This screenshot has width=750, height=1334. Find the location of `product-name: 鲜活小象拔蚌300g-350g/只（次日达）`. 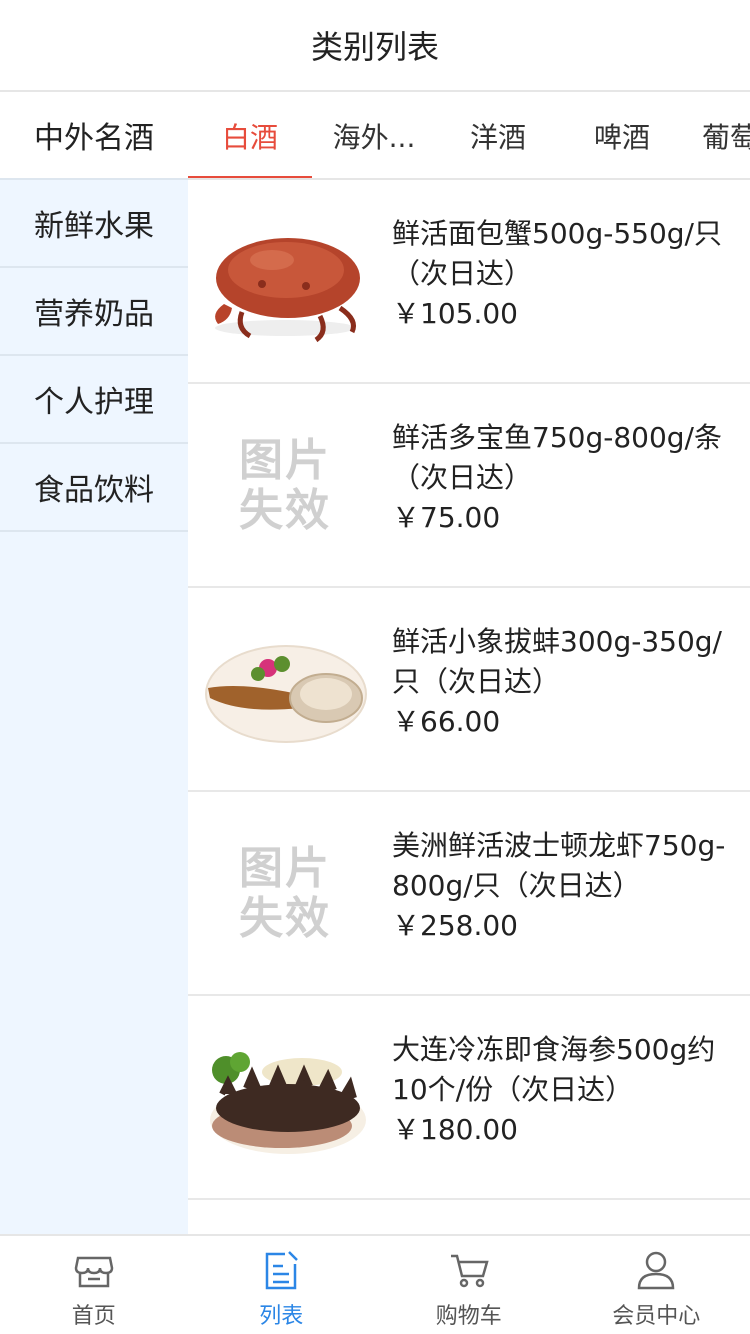

product-name: 鲜活小象拔蚌300g-350g/只（次日达） is located at coordinates (557, 661).